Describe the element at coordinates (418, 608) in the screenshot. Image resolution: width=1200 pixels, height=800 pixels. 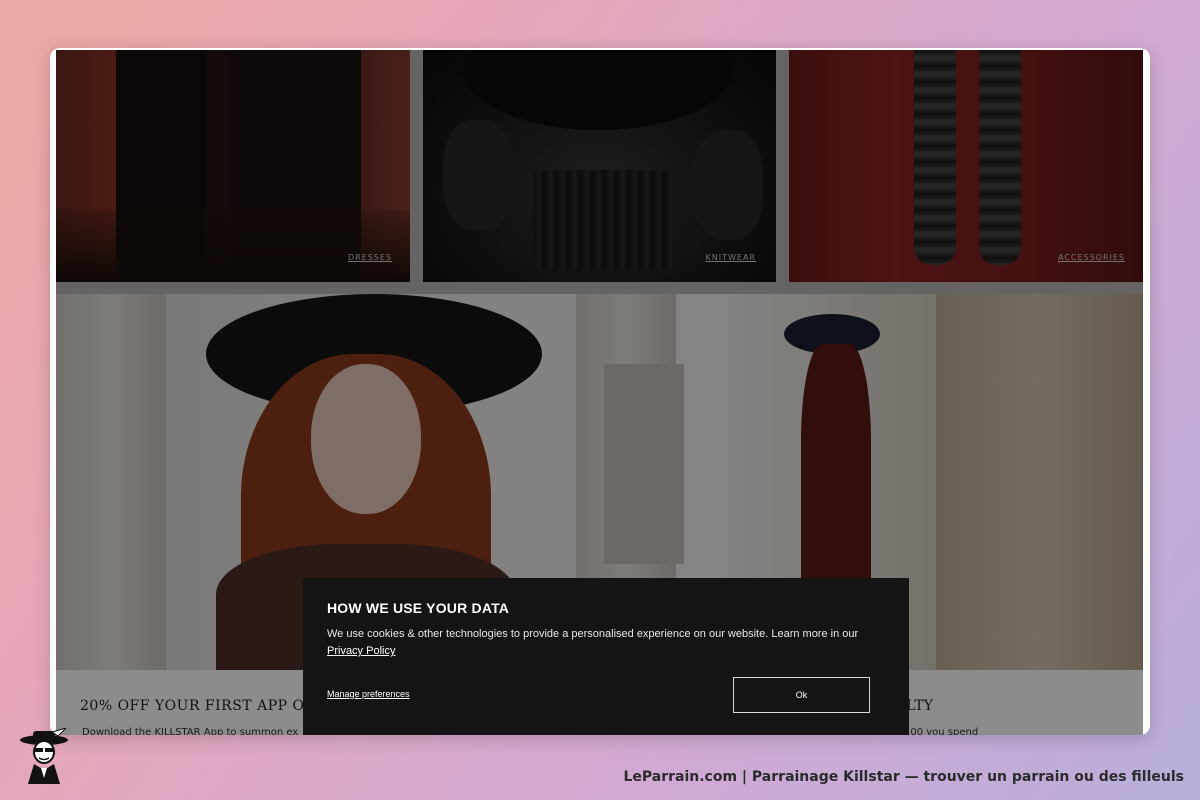
I see `cookie-title: HOW WE USE YOUR DATA` at that location.